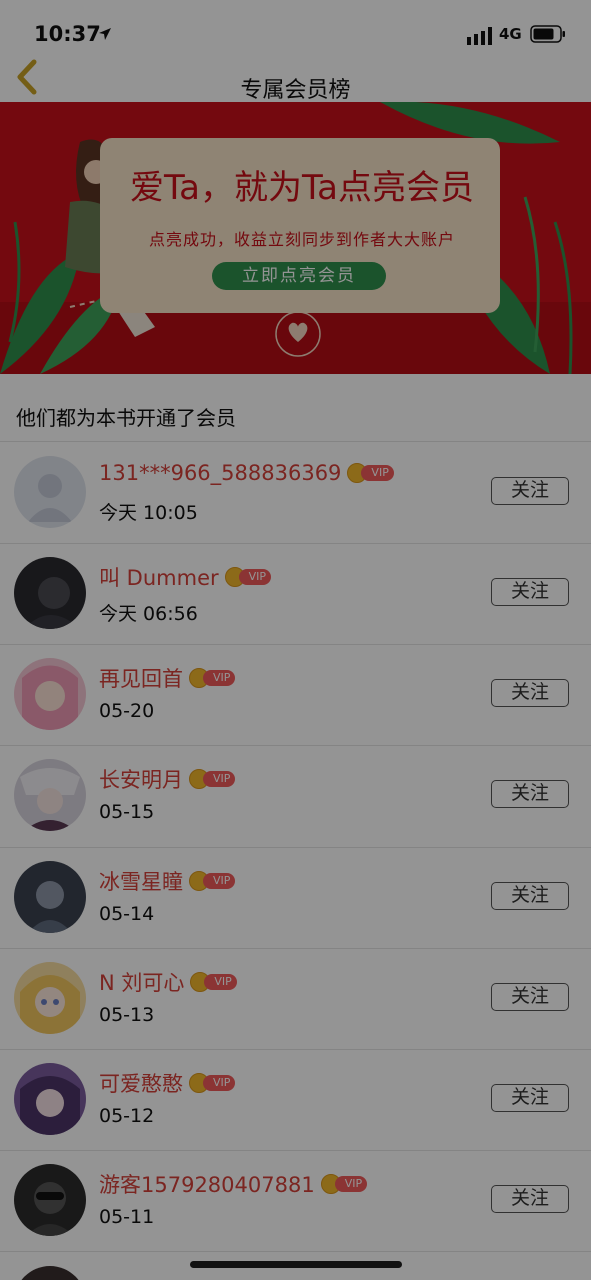 This screenshot has height=1280, width=591. Describe the element at coordinates (148, 513) in the screenshot. I see `member-date: 今天 10:05` at that location.